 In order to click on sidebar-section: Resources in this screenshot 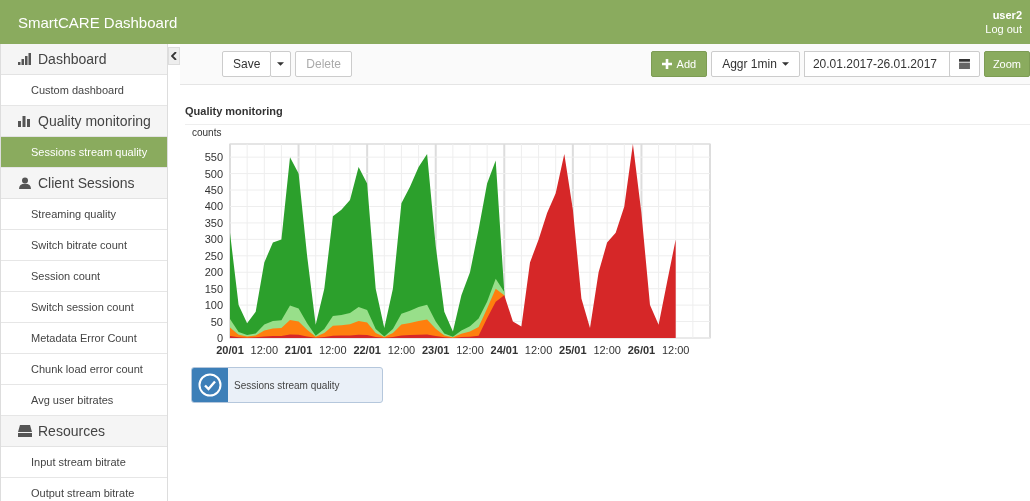, I will do `click(84, 431)`.